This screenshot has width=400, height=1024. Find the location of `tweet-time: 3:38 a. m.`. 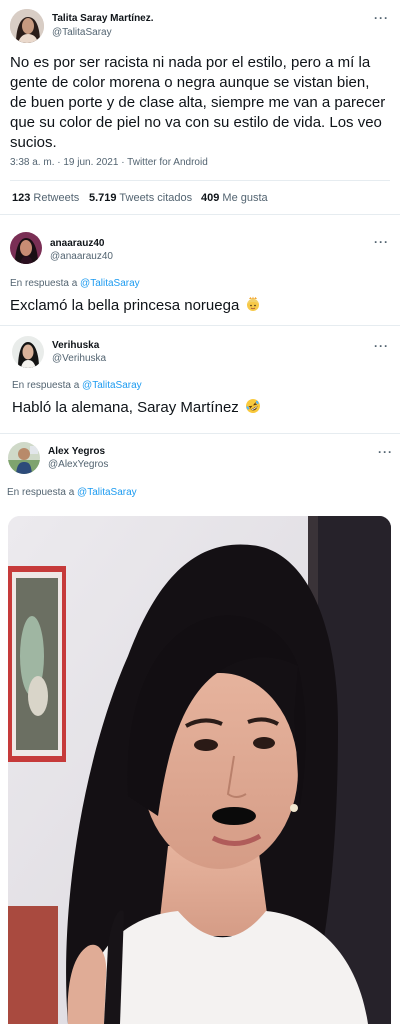

tweet-time: 3:38 a. m. is located at coordinates (32, 162).